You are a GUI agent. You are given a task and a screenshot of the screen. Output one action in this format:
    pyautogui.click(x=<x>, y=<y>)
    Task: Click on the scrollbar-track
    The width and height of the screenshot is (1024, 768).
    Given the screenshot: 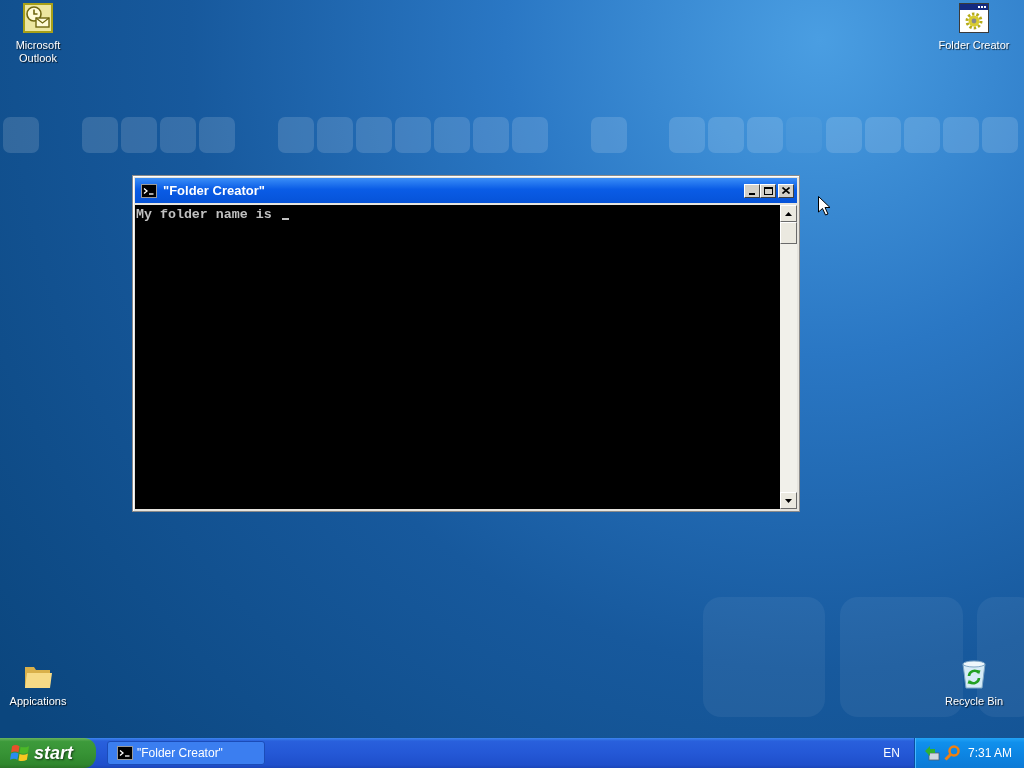 What is the action you would take?
    pyautogui.click(x=788, y=357)
    